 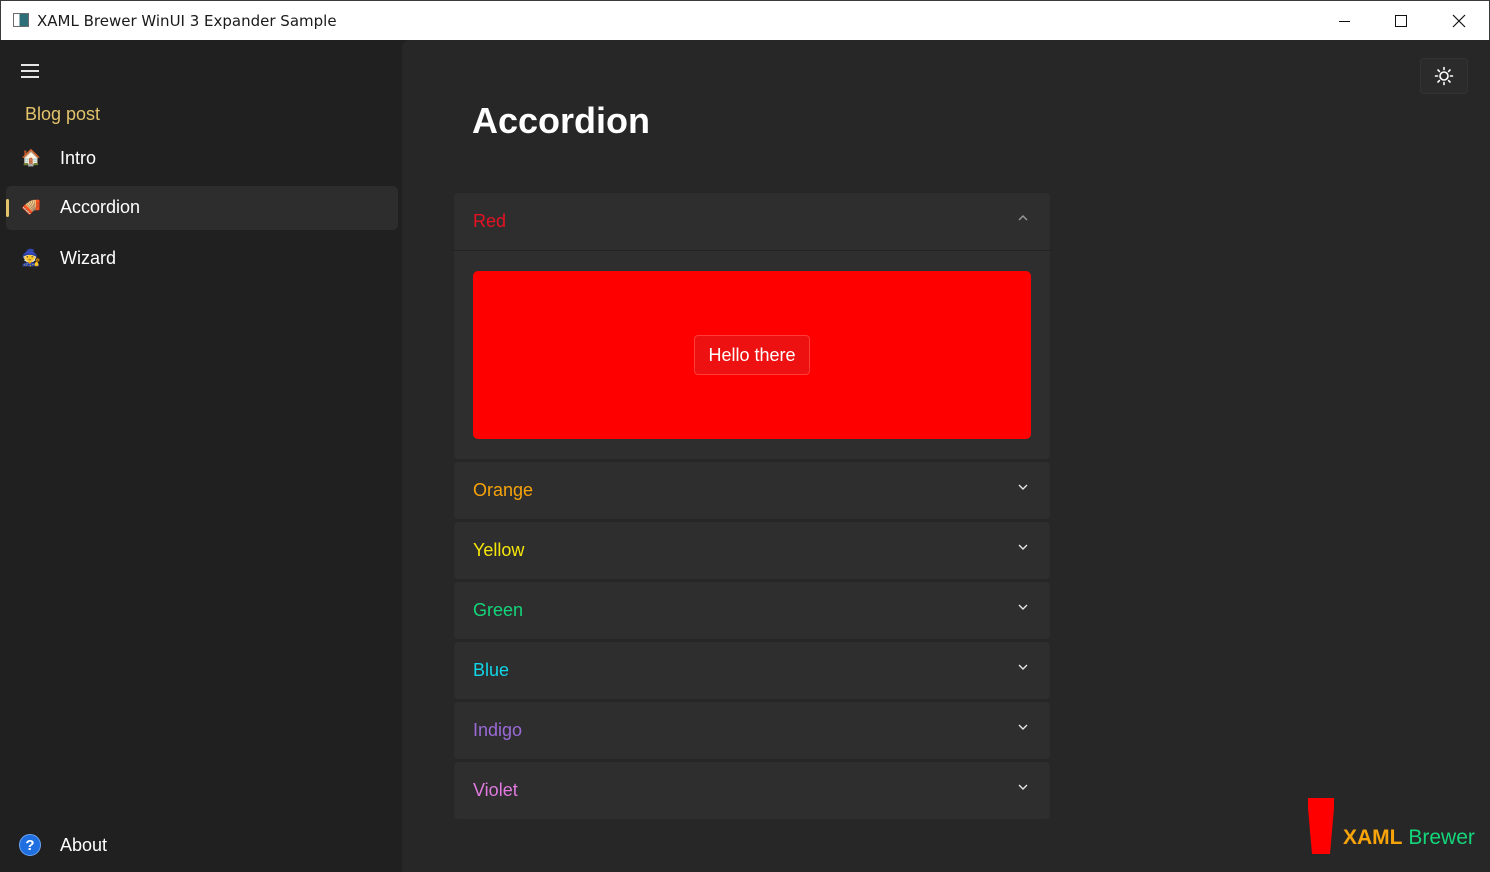 I want to click on hamburger-menu-button, so click(x=31, y=71).